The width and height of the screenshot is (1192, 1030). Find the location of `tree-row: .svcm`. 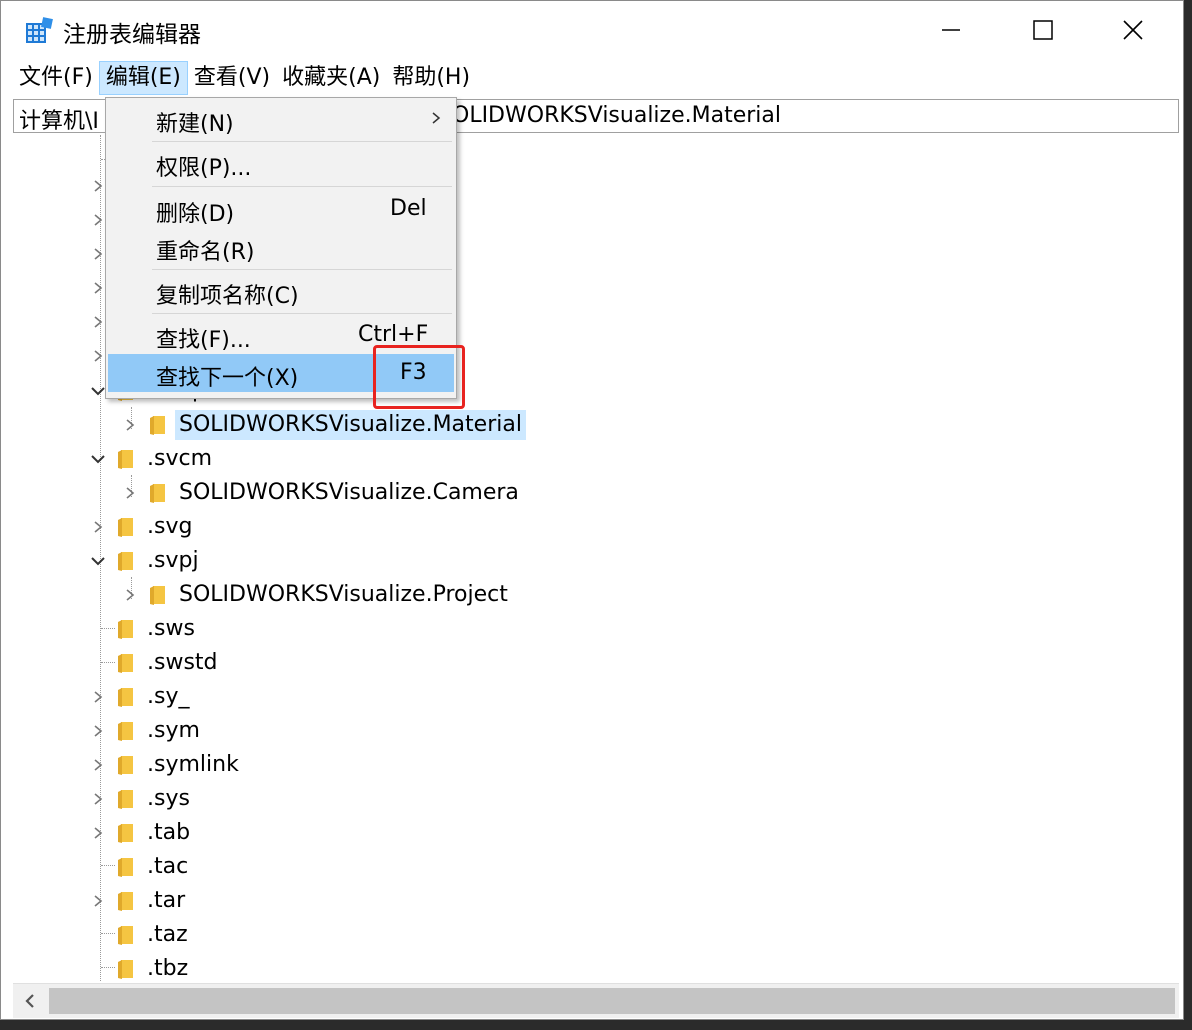

tree-row: .svcm is located at coordinates (152, 459).